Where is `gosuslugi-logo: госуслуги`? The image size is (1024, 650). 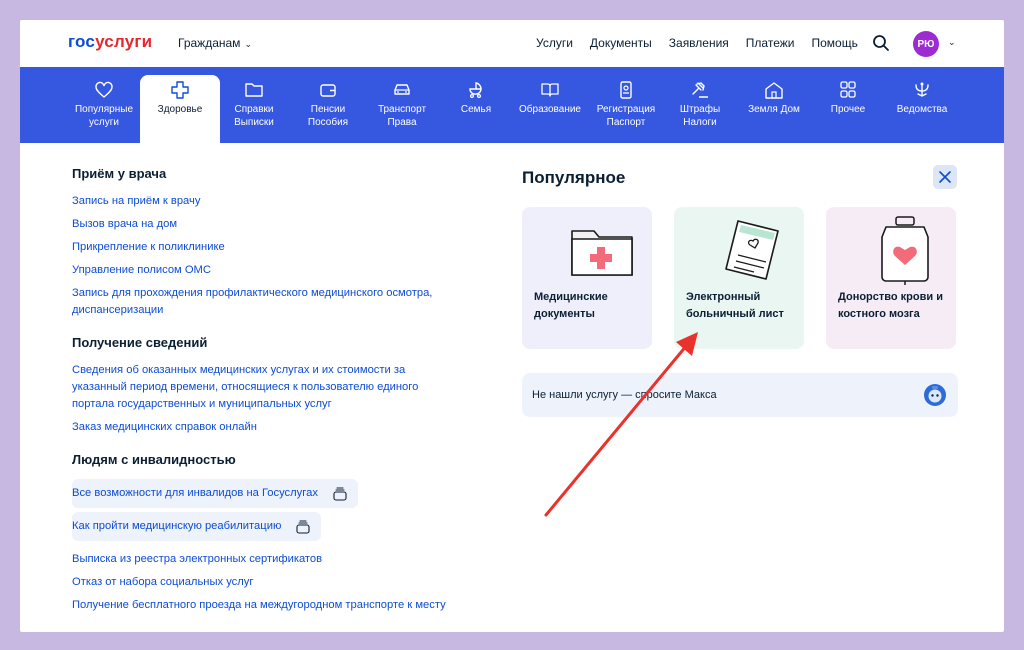 gosuslugi-logo: госуслуги is located at coordinates (110, 42).